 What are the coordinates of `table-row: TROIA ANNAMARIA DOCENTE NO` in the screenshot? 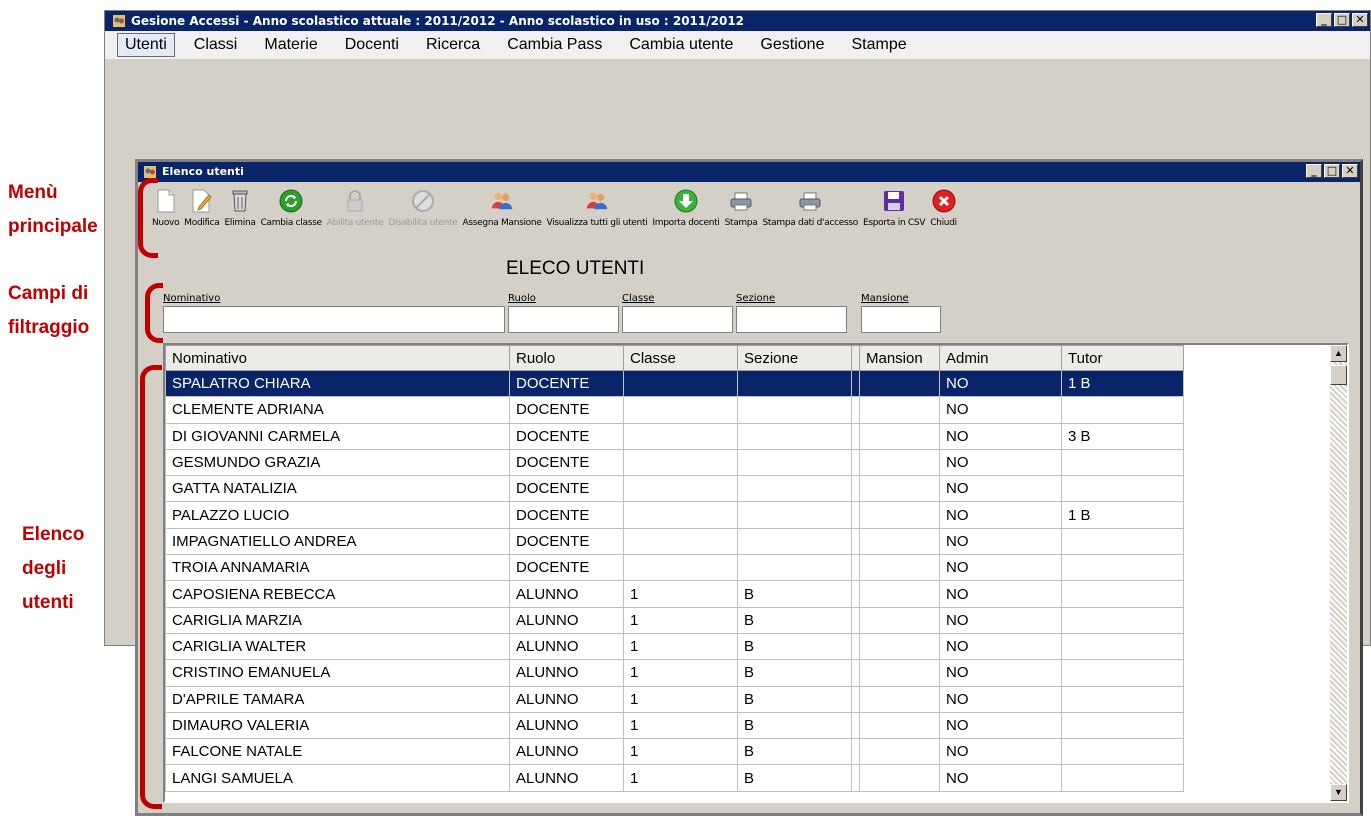 It's located at (674, 568).